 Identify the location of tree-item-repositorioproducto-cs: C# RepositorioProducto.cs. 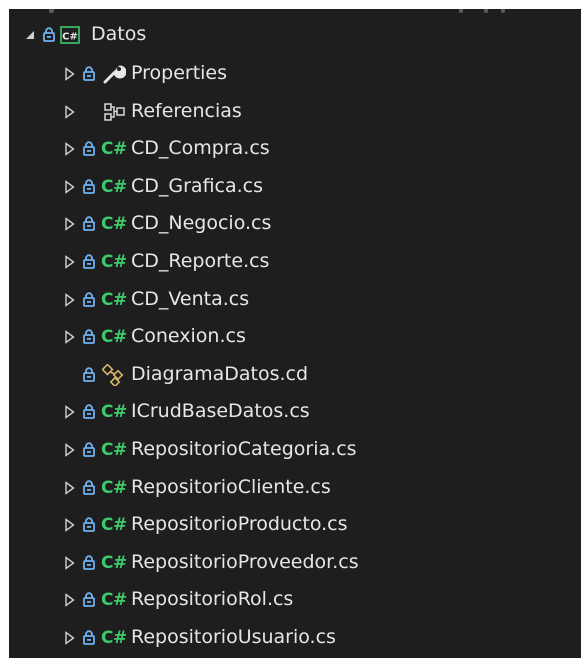
(295, 525).